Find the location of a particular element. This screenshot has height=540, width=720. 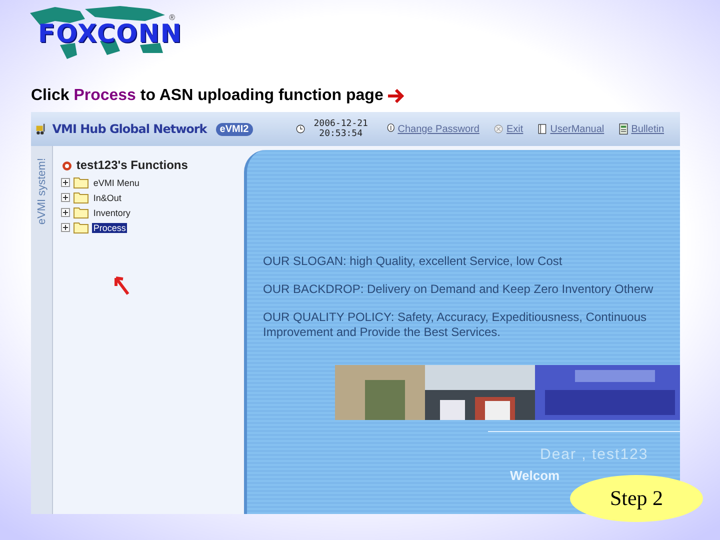

tree-item: Process is located at coordinates (109, 227).